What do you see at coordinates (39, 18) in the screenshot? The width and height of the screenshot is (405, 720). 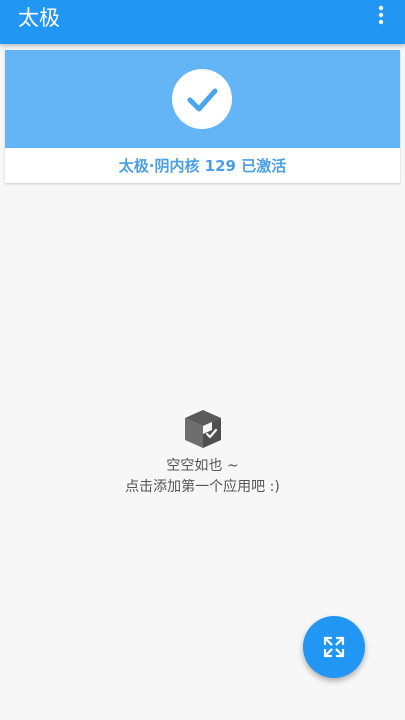 I see `app-title: 太极` at bounding box center [39, 18].